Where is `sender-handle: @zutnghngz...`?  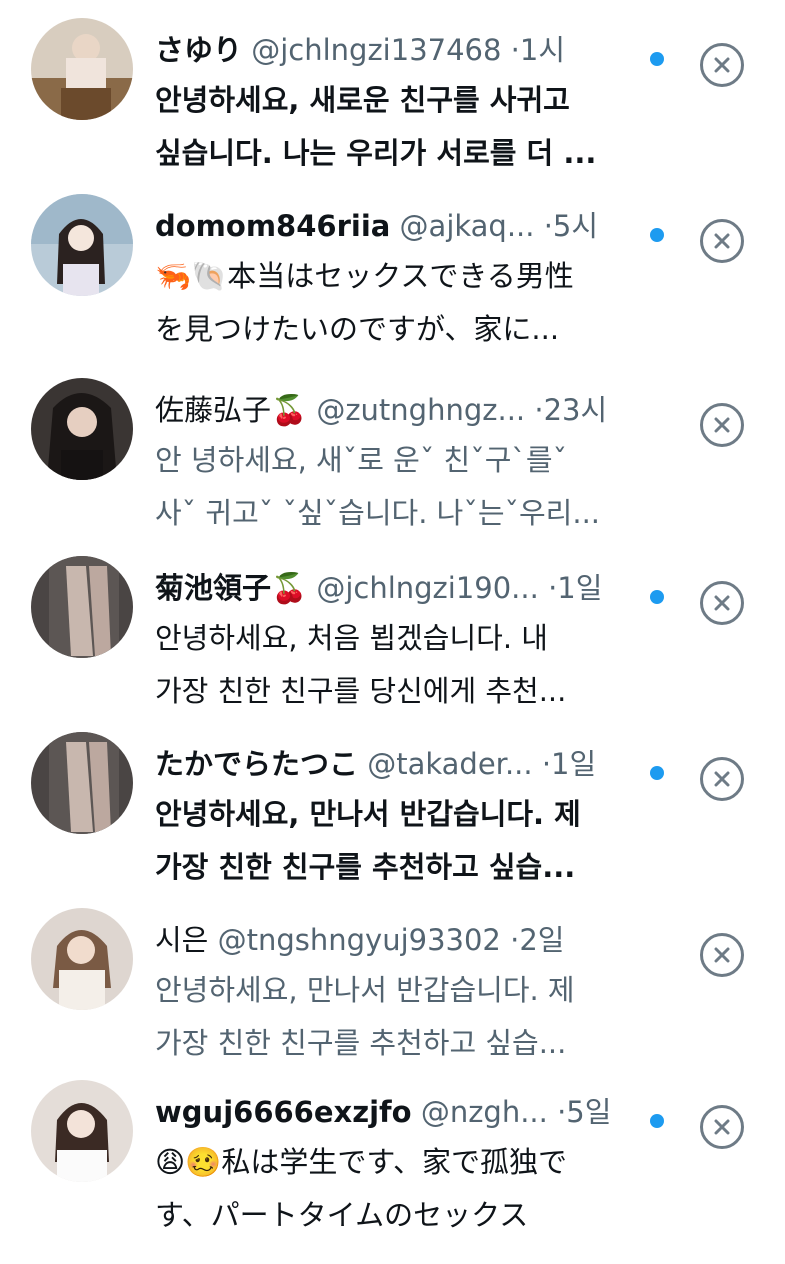 sender-handle: @zutnghngz... is located at coordinates (421, 410).